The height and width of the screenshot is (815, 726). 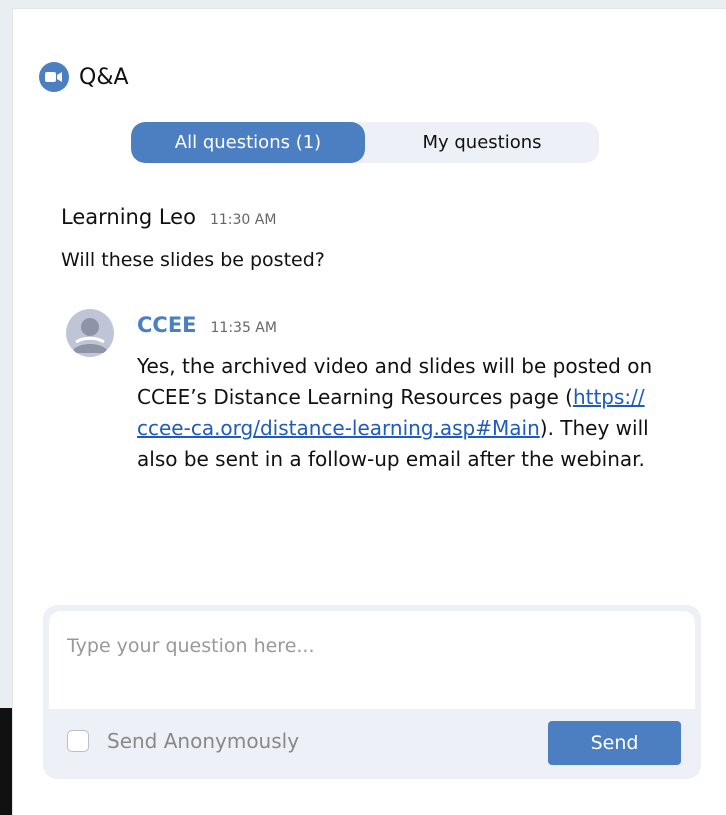 What do you see at coordinates (243, 328) in the screenshot?
I see `answer-time: 11:35 AM` at bounding box center [243, 328].